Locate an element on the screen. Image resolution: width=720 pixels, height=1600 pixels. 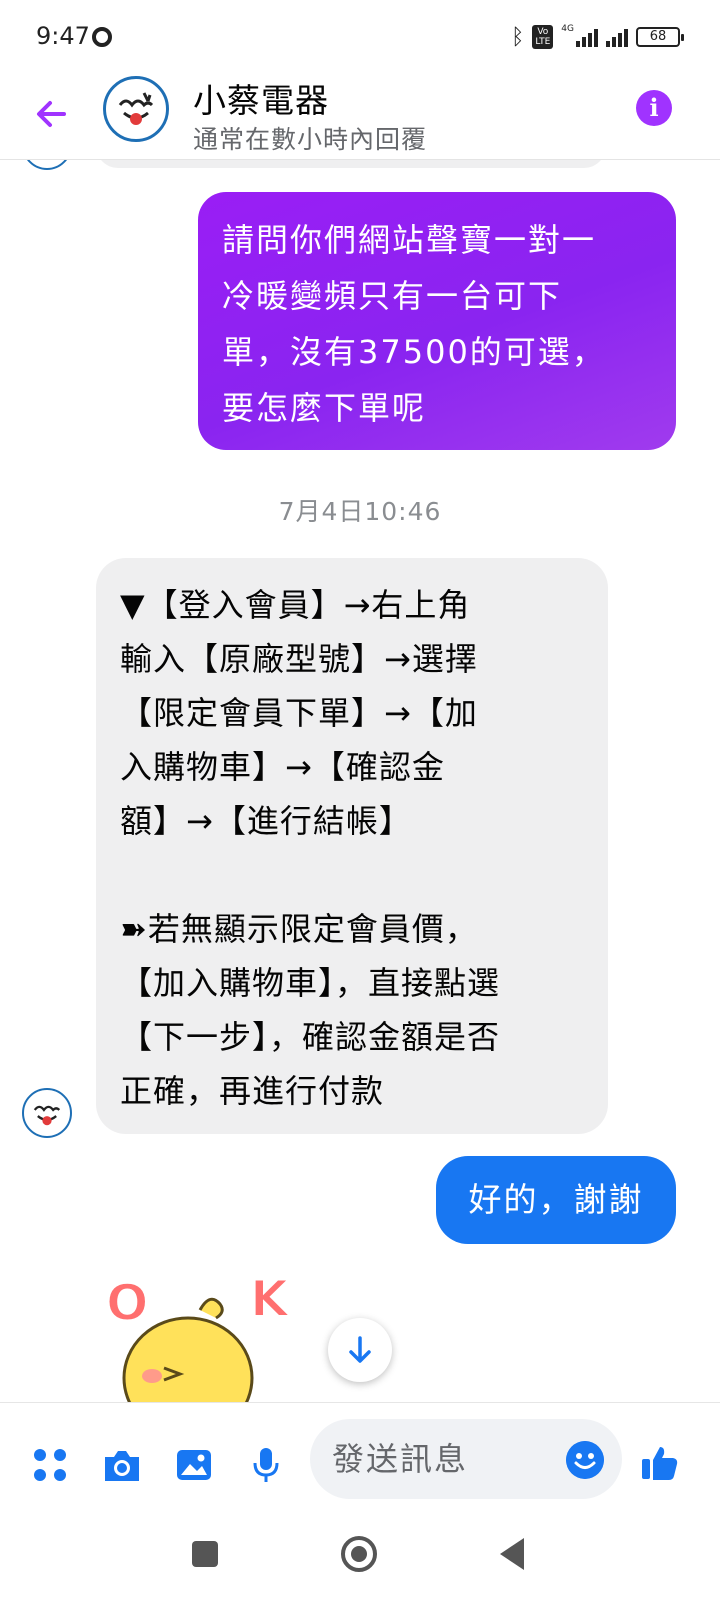
recent-apps-icon is located at coordinates (205, 1554).